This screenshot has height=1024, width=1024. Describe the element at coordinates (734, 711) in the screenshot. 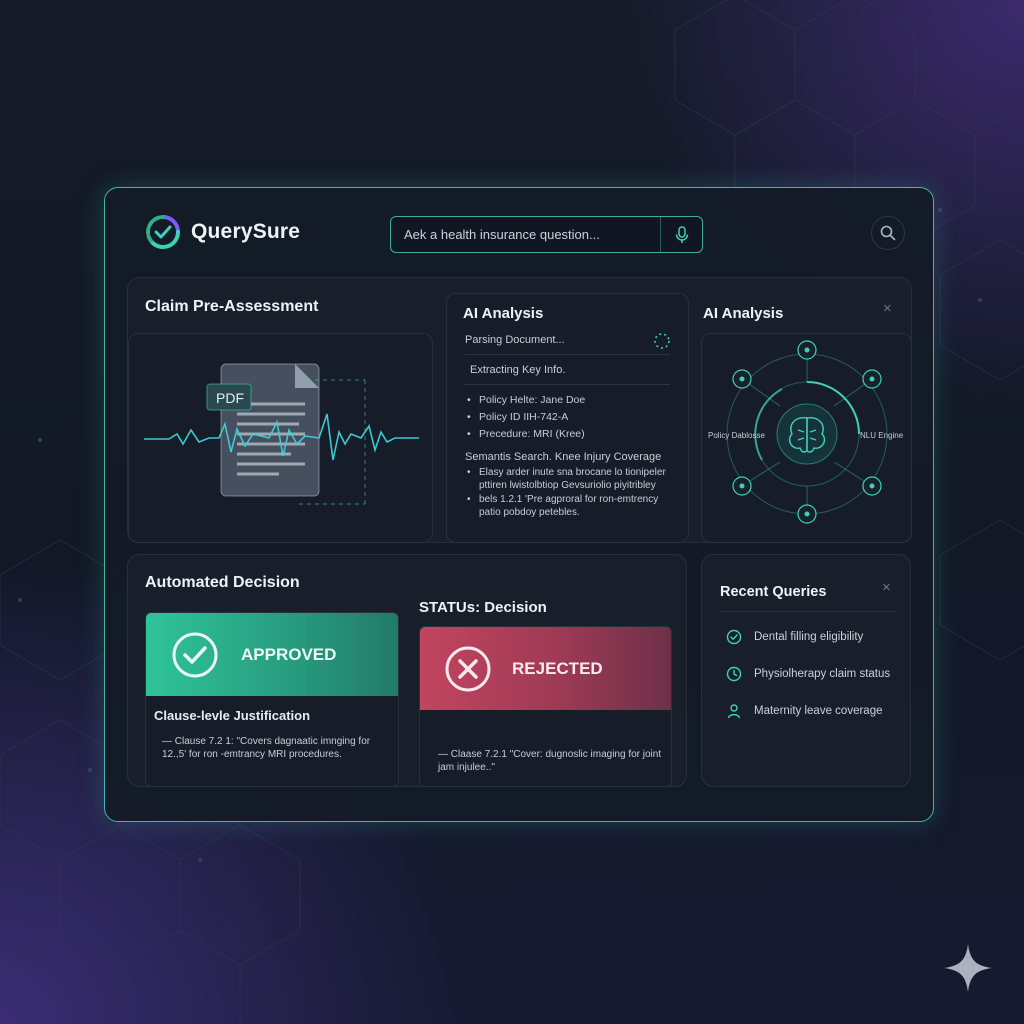

I see `person-icon` at that location.